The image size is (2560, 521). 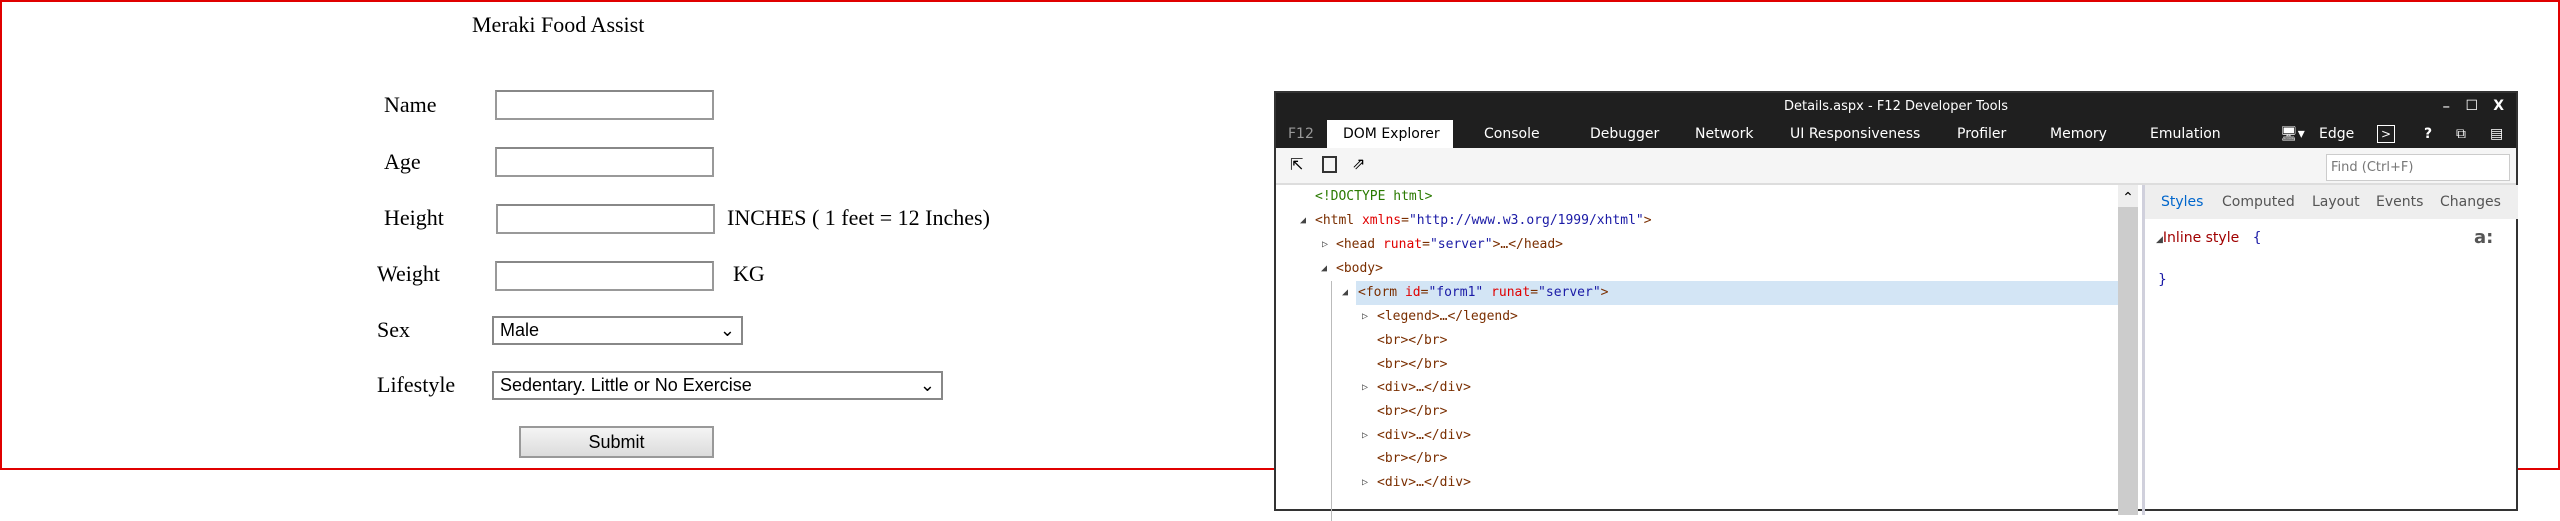 I want to click on color-picker-icon: ⇗, so click(x=1358, y=163).